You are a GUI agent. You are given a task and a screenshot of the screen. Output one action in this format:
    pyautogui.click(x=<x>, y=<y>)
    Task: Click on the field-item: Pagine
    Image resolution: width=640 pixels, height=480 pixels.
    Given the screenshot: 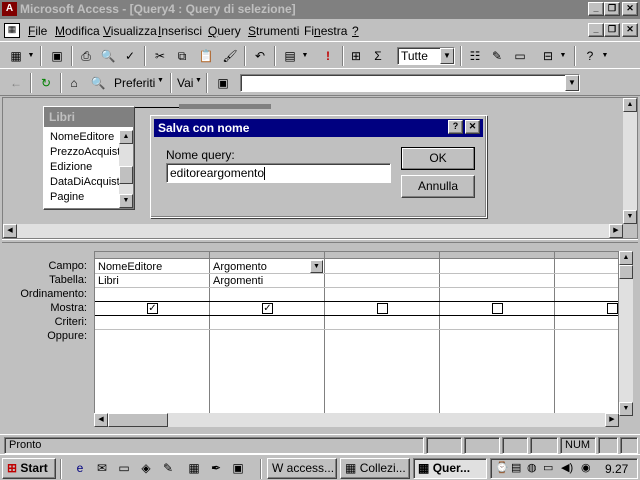 What is the action you would take?
    pyautogui.click(x=83, y=197)
    